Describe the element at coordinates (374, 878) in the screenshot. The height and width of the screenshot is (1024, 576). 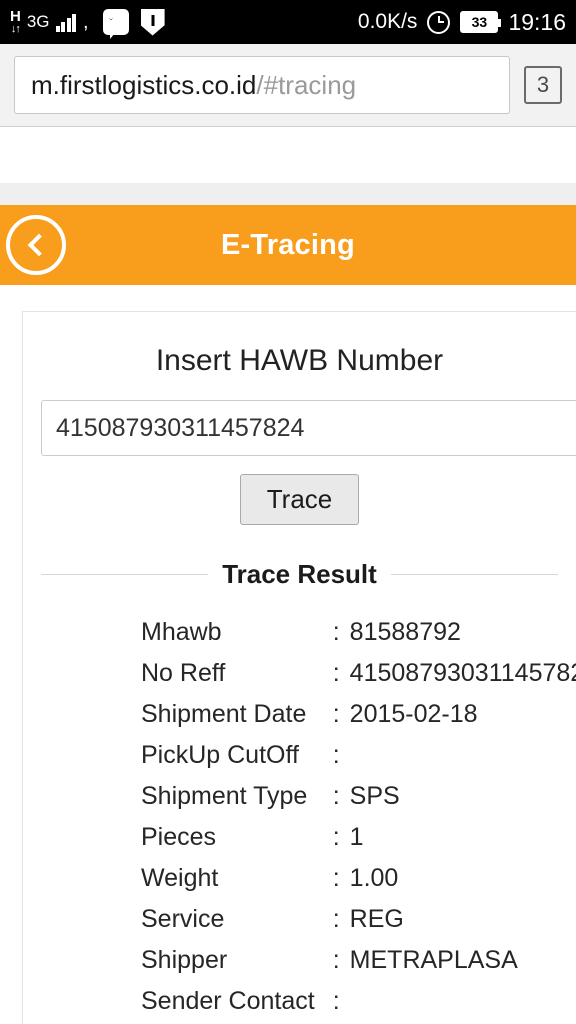
I see `row-value: 1.00` at that location.